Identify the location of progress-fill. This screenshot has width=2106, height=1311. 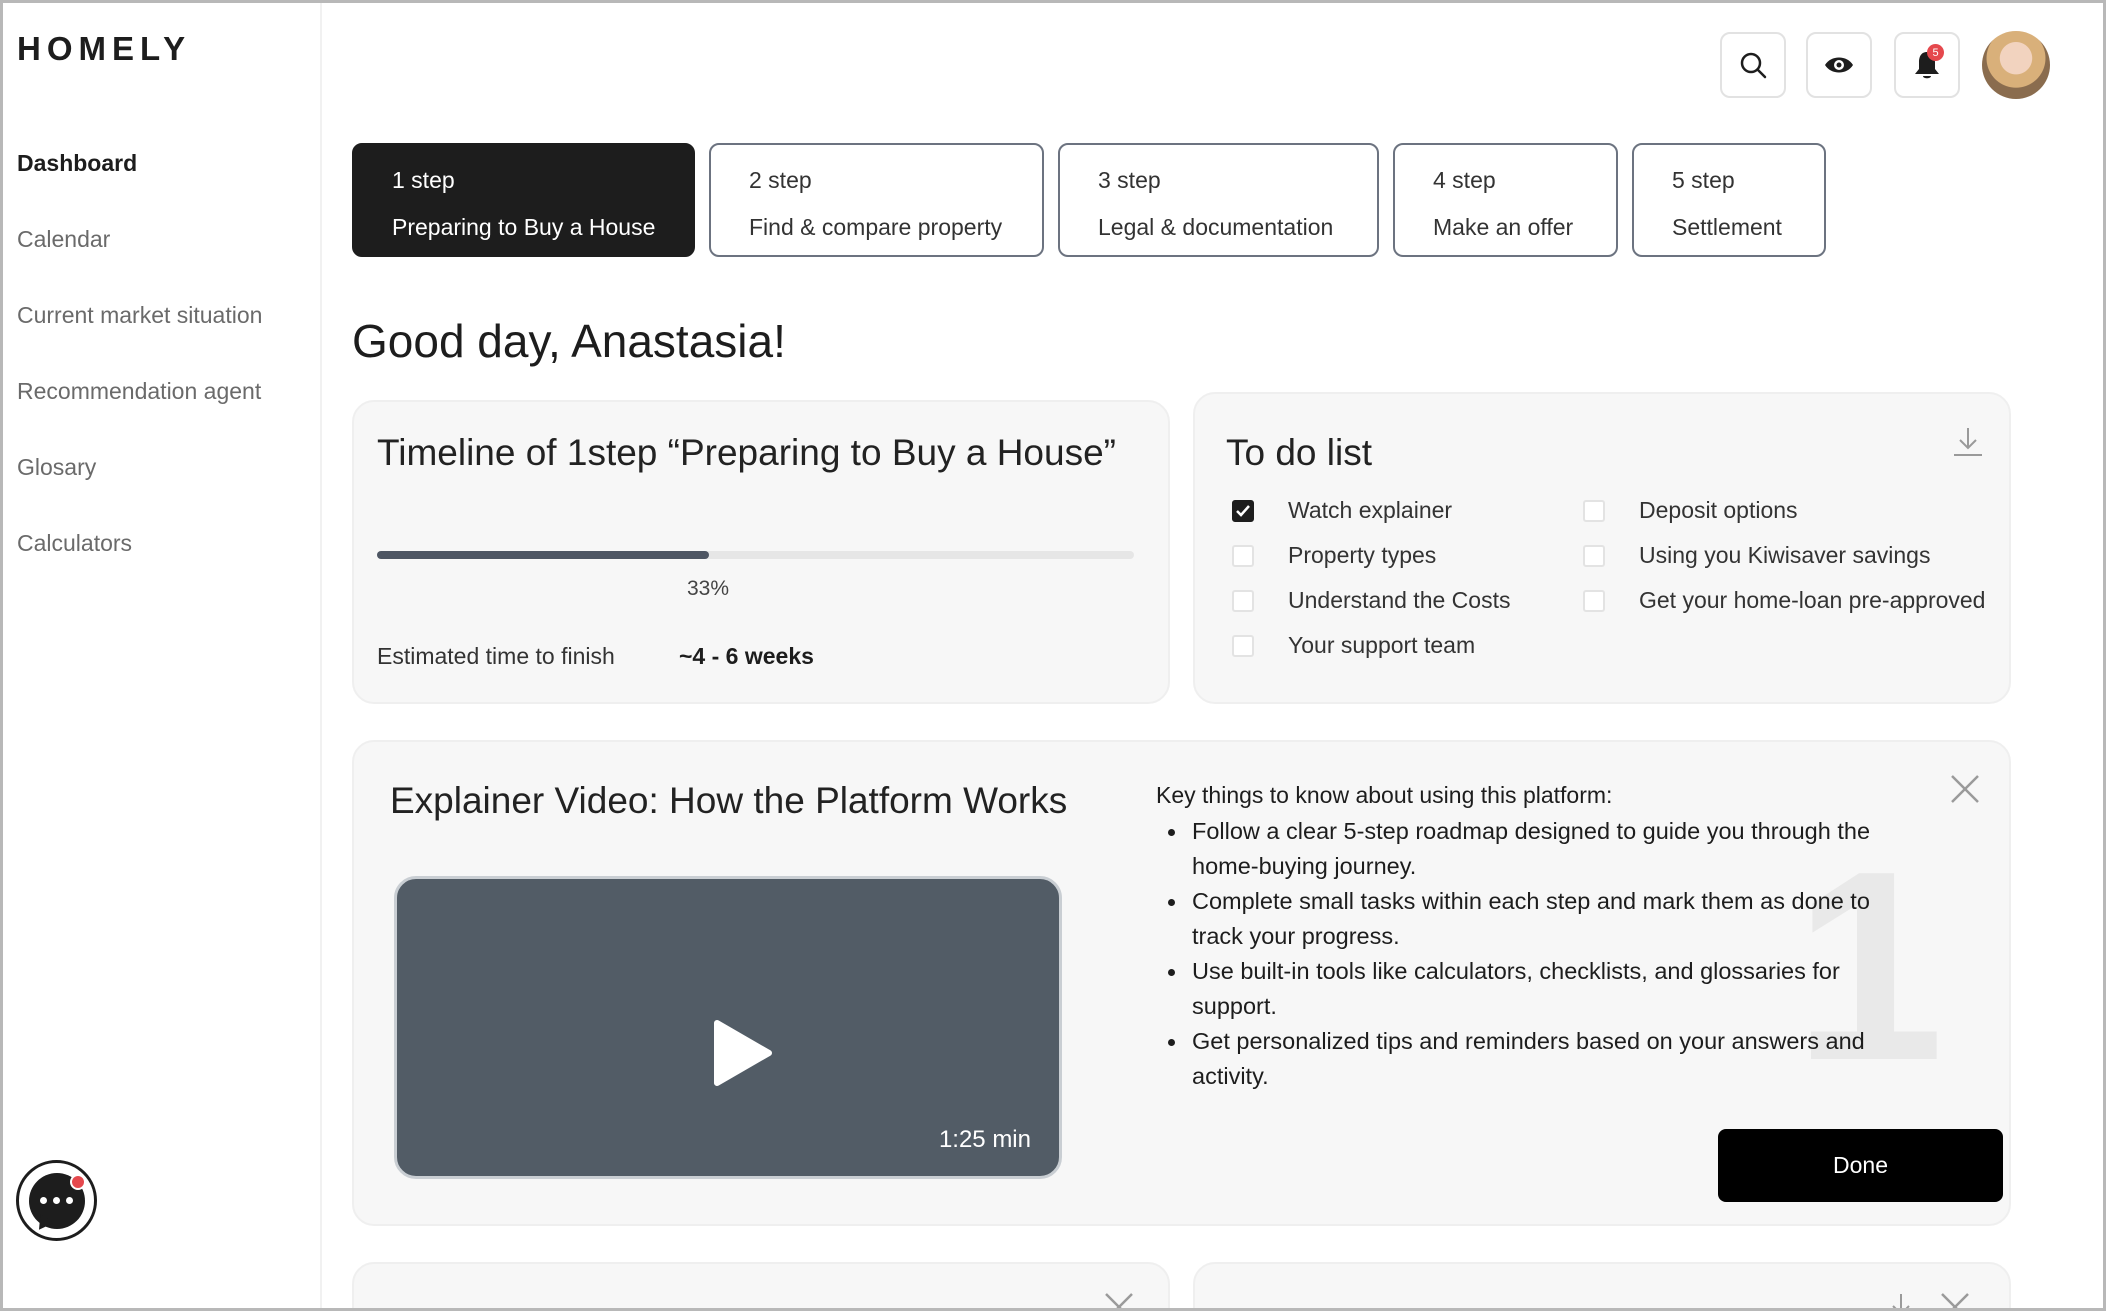
(543, 555).